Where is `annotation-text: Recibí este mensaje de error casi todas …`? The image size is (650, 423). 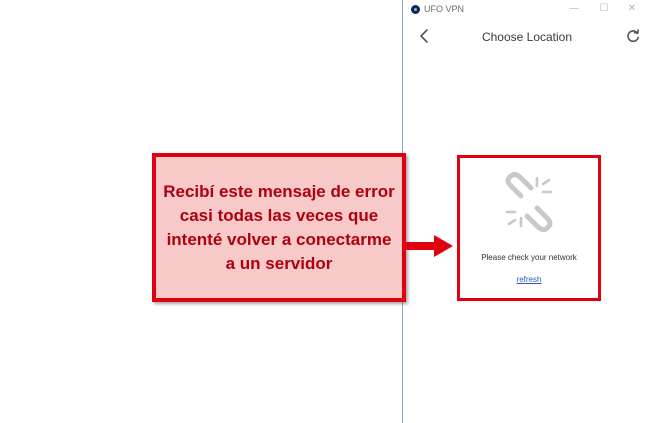 annotation-text: Recibí este mensaje de error casi todas … is located at coordinates (279, 227).